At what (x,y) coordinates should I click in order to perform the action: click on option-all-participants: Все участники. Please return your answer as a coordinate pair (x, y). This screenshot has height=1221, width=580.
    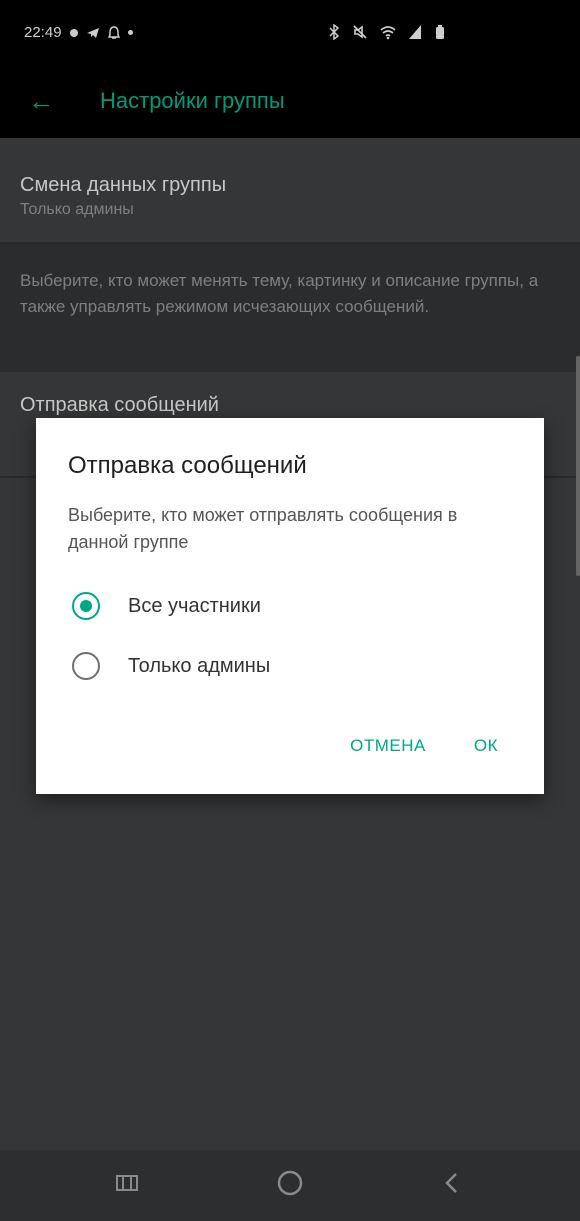
    Looking at the image, I should click on (166, 606).